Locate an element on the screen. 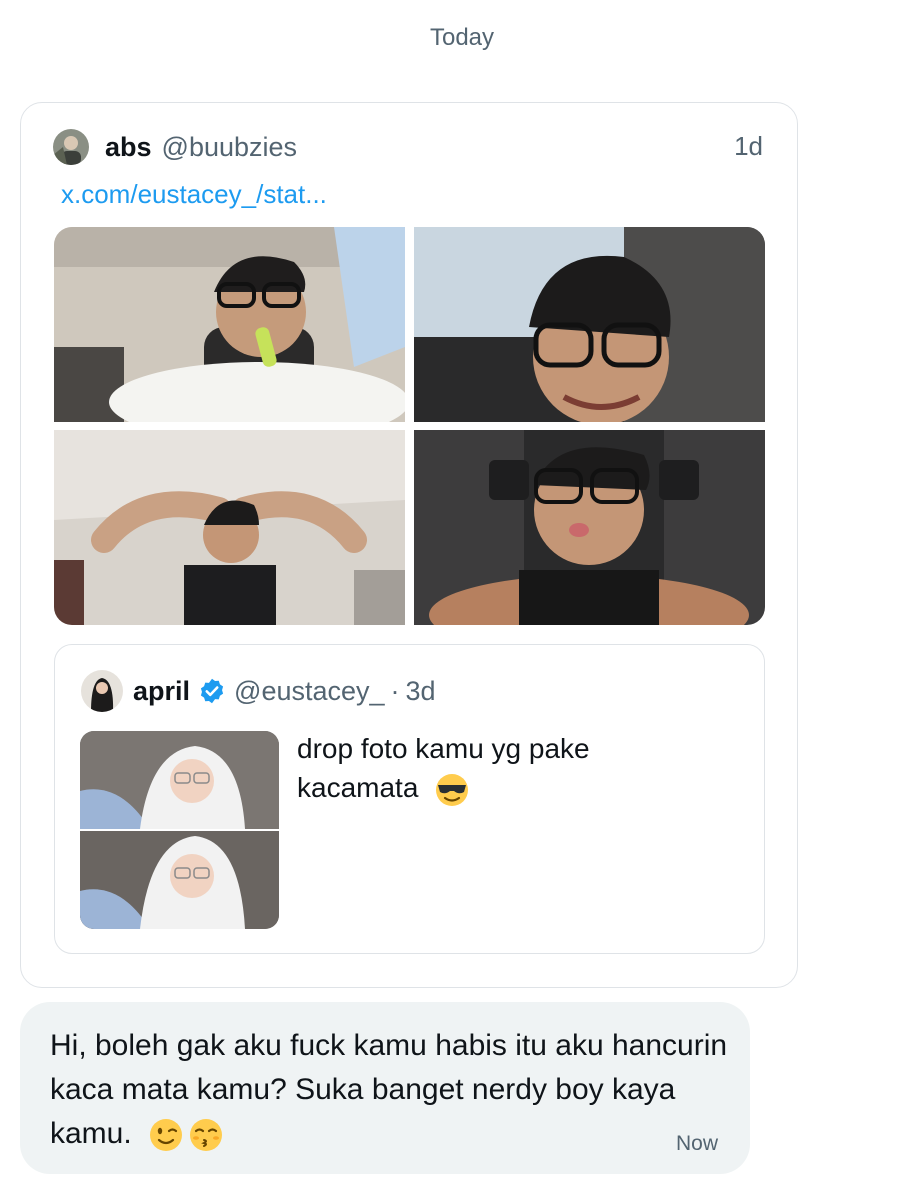 Image resolution: width=924 pixels, height=1200 pixels. verified-badge-icon is located at coordinates (212, 691).